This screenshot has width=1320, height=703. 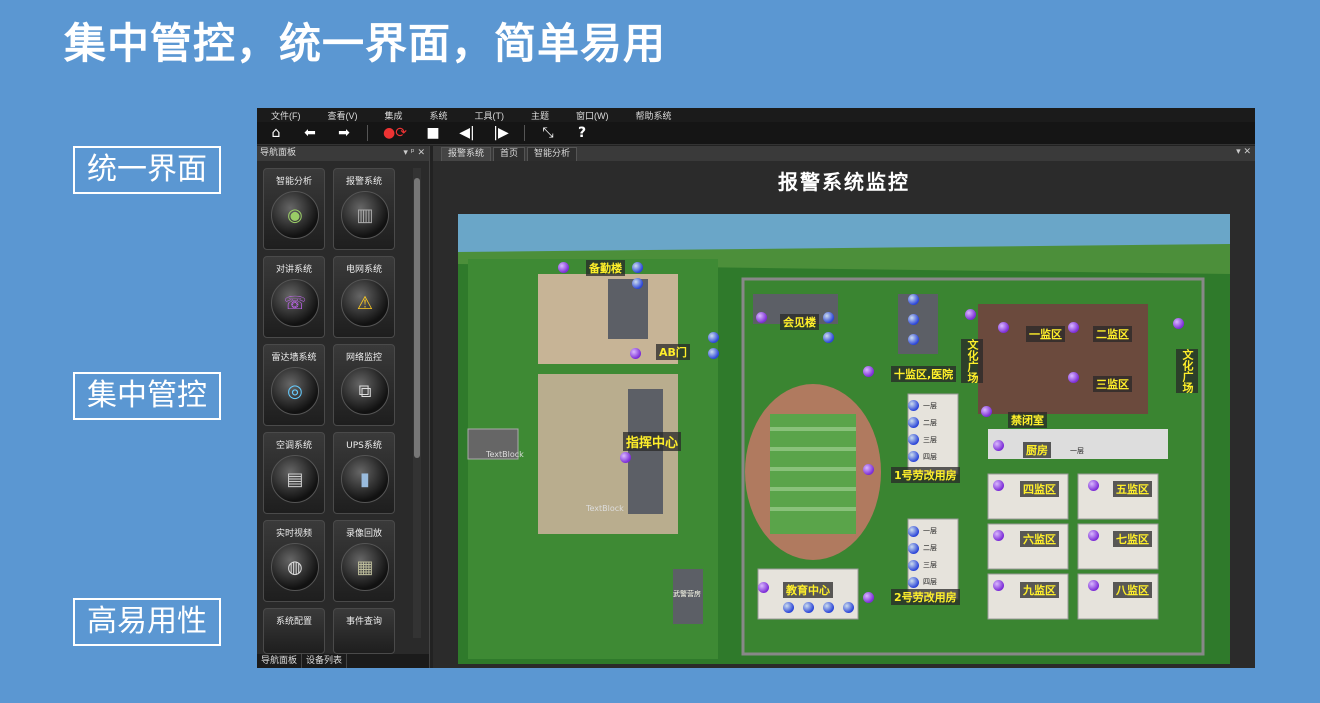 What do you see at coordinates (294, 385) in the screenshot?
I see `nav-btn-radar-wall: 雷达墙系统 ◎` at bounding box center [294, 385].